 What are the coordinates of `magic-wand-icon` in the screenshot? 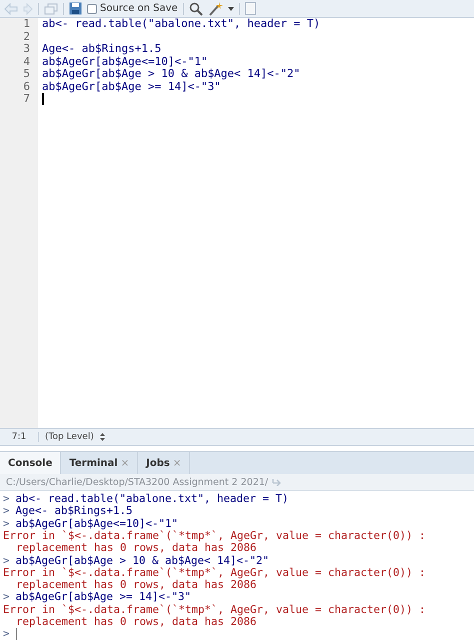 It's located at (215, 9).